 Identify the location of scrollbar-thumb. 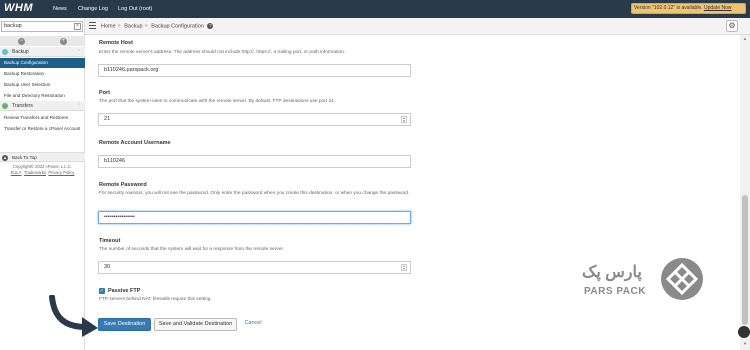
(745, 260).